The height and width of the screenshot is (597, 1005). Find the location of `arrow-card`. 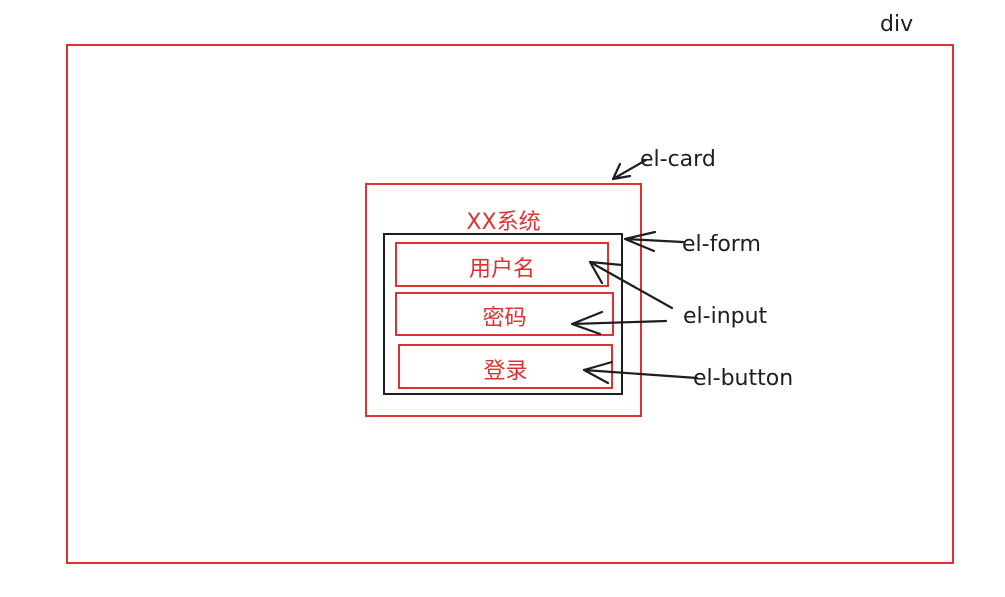

arrow-card is located at coordinates (629, 169).